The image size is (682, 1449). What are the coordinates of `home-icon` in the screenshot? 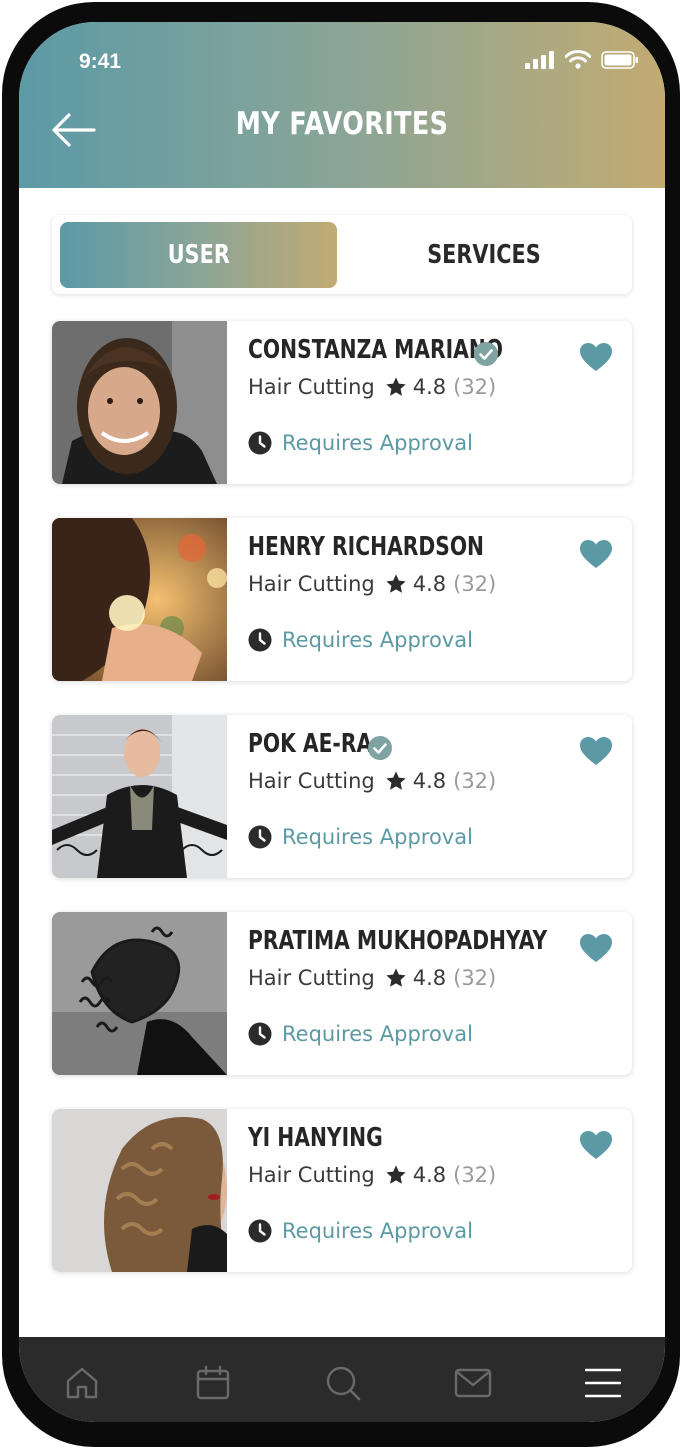 It's located at (82, 1383).